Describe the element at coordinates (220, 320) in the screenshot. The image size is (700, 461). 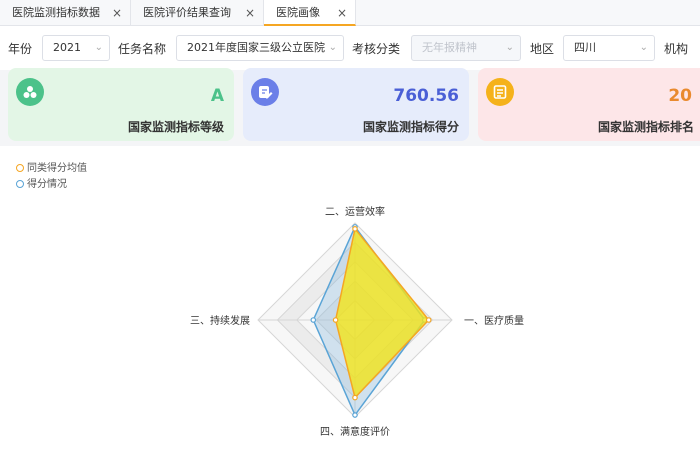
I see `radar-indicator-label: 三、持续发展` at that location.